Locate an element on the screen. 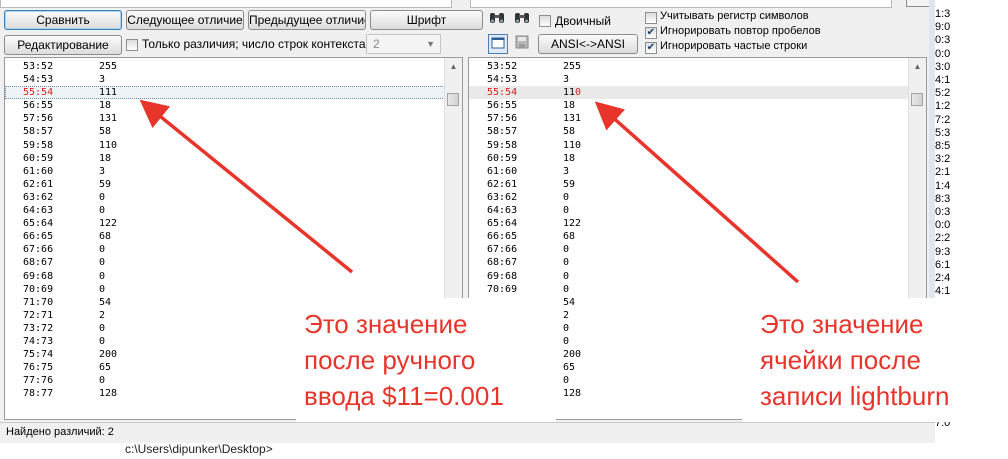 This screenshot has width=1008, height=459. row-address: 64:63 is located at coordinates (502, 211).